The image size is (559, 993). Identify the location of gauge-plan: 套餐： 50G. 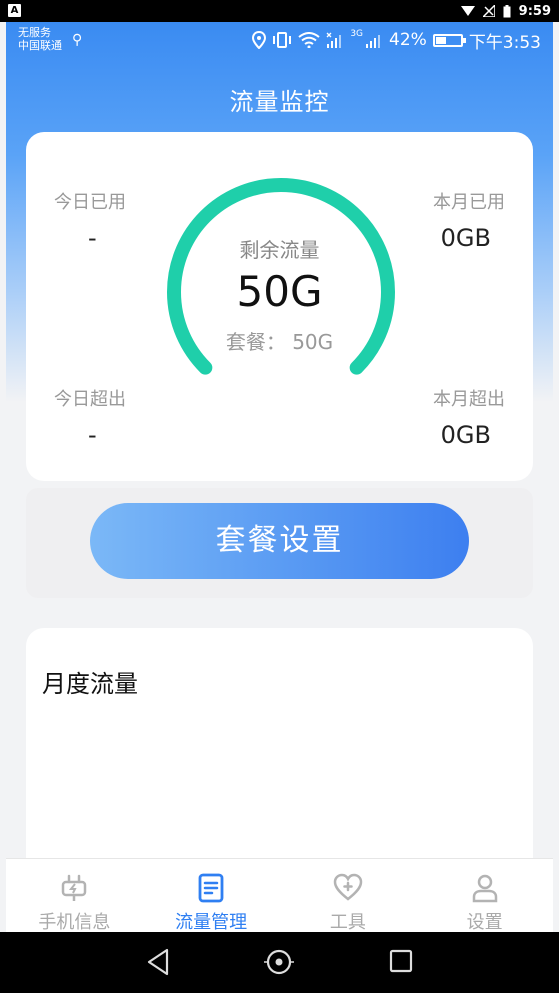
(279, 342).